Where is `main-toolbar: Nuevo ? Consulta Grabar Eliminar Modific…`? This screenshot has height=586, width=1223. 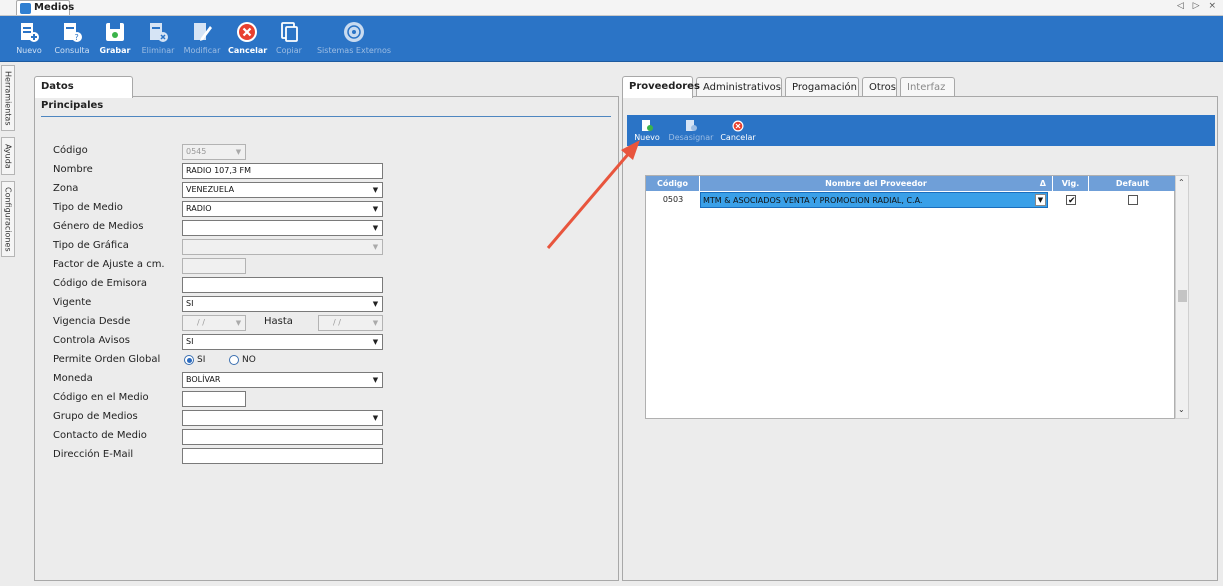
main-toolbar: Nuevo ? Consulta Grabar Eliminar Modific… is located at coordinates (611, 39).